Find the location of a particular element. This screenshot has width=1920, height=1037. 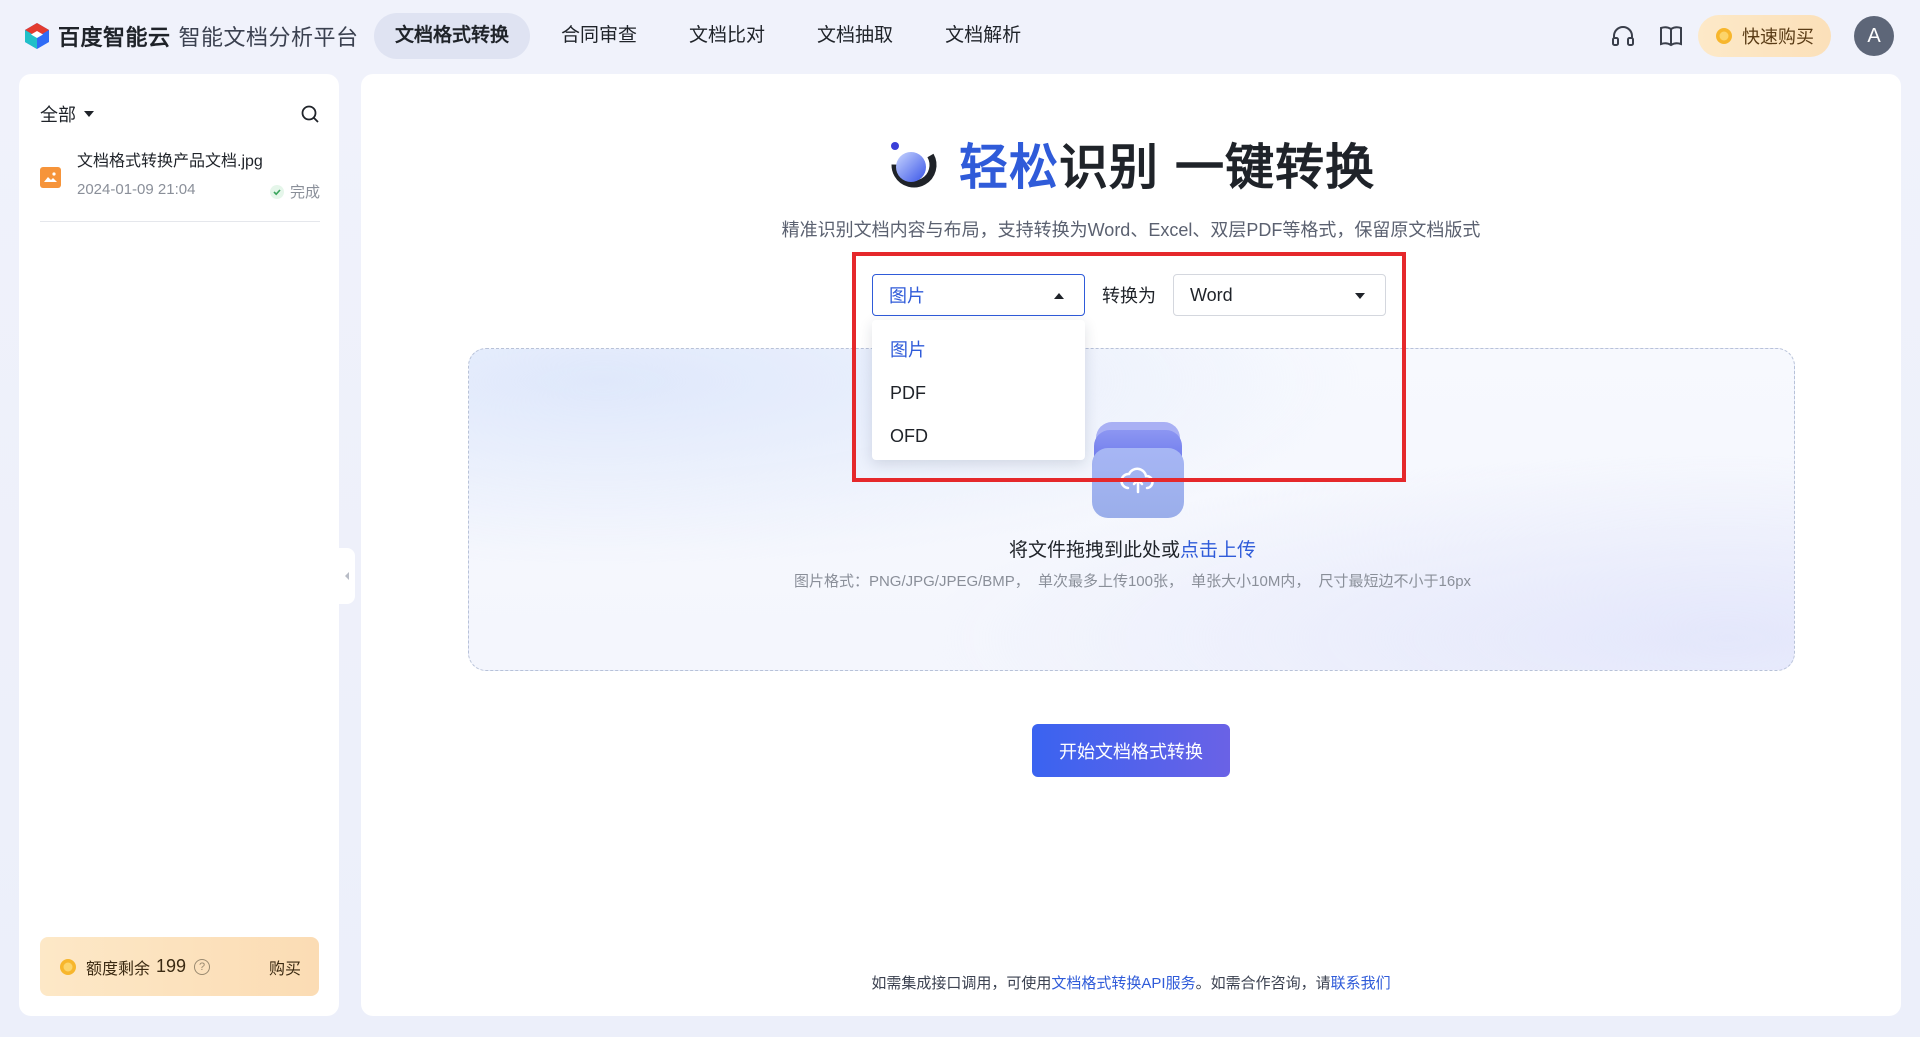

file-status-label: 完成 is located at coordinates (304, 192).